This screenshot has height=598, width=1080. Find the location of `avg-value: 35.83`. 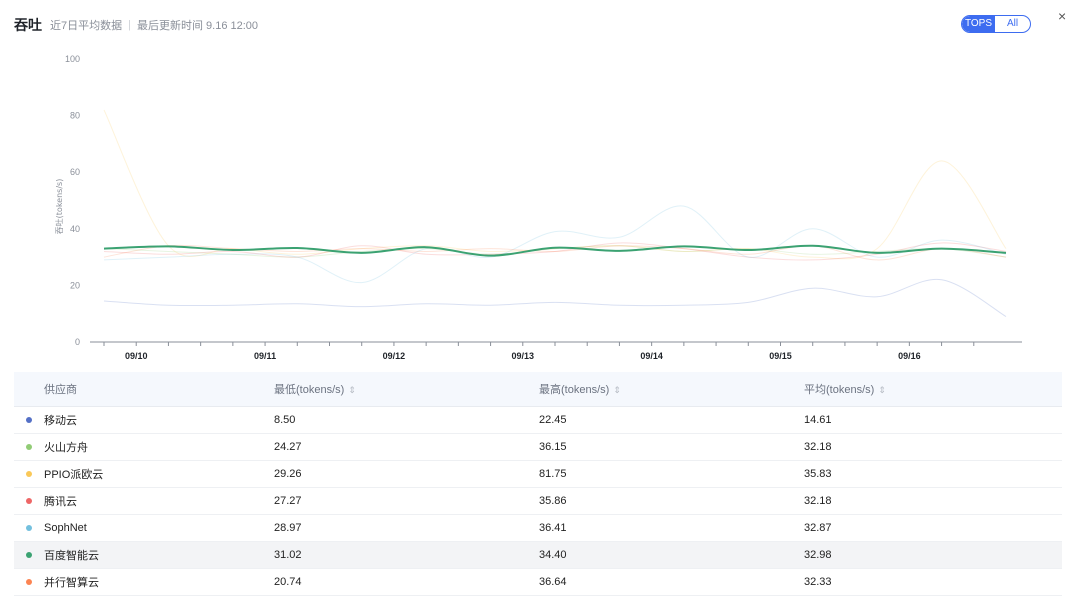

avg-value: 35.83 is located at coordinates (818, 474).